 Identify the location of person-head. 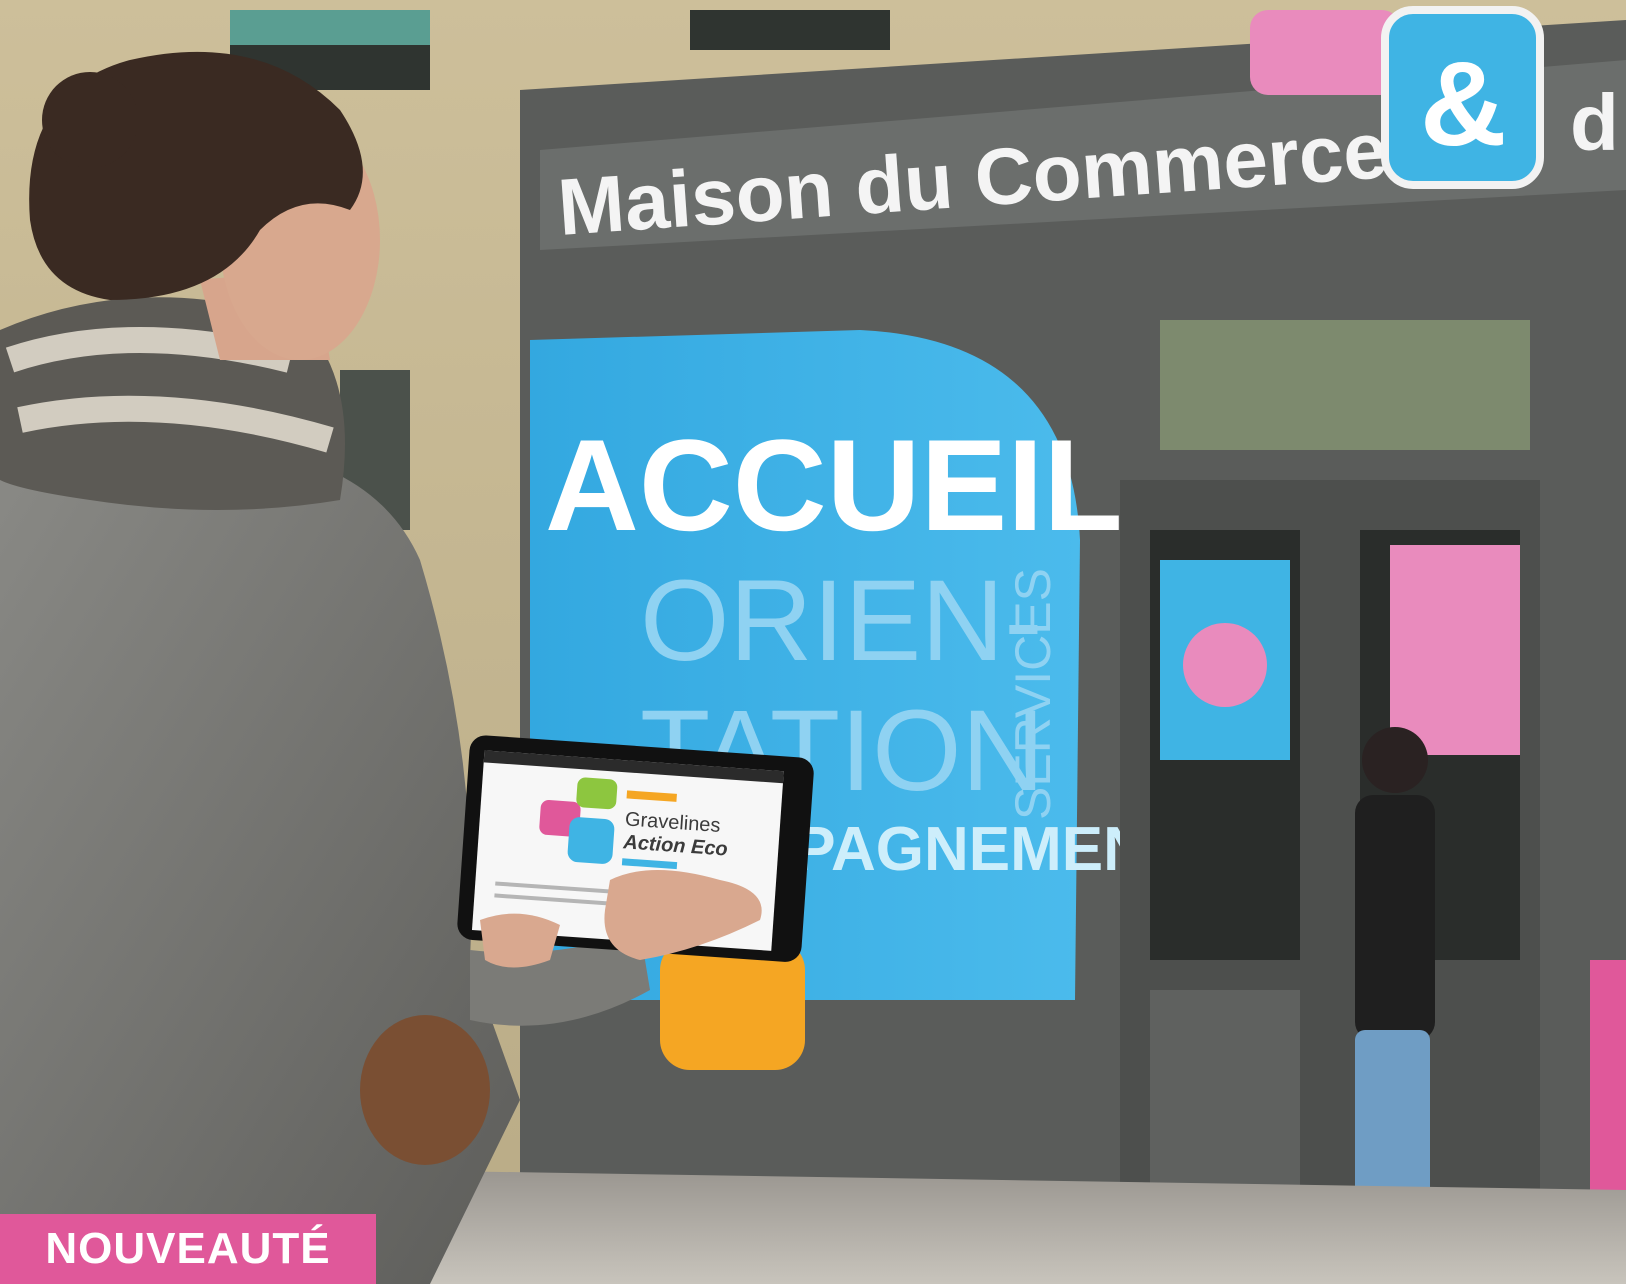
(1395, 760).